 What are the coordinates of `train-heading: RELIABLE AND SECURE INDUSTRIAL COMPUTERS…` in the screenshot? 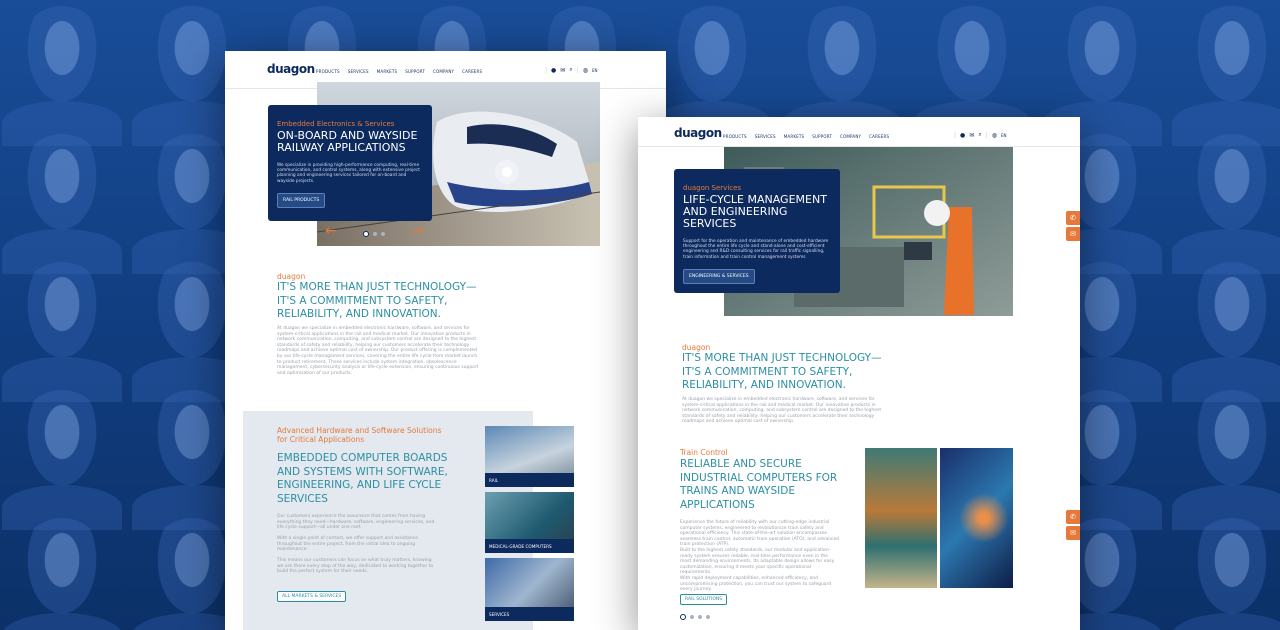 It's located at (759, 484).